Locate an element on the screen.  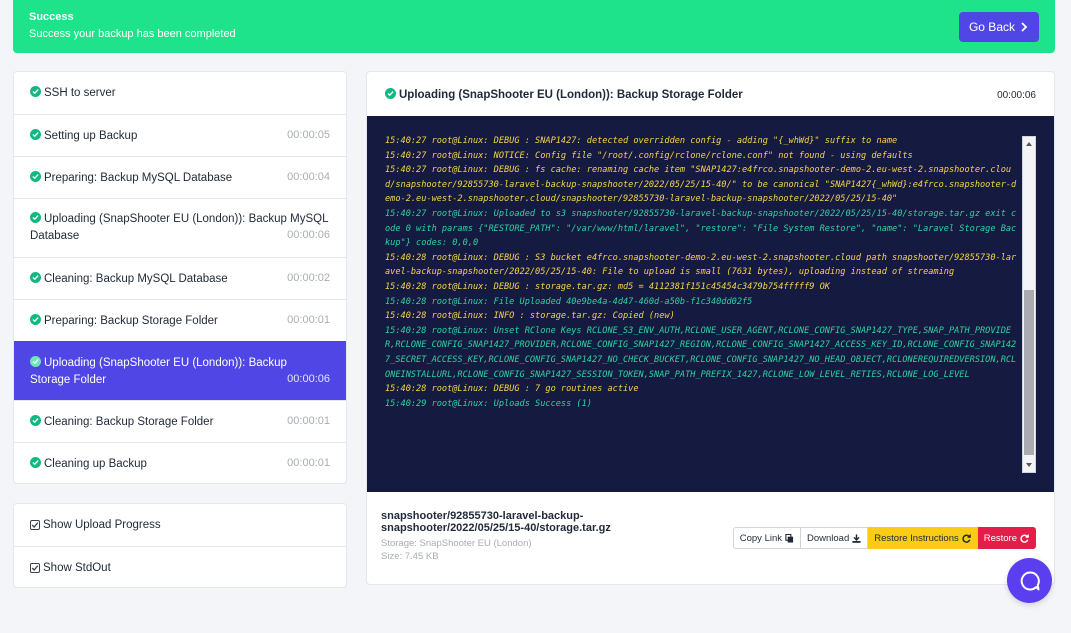
restore-instructions-button: Restore Instructions is located at coordinates (923, 538).